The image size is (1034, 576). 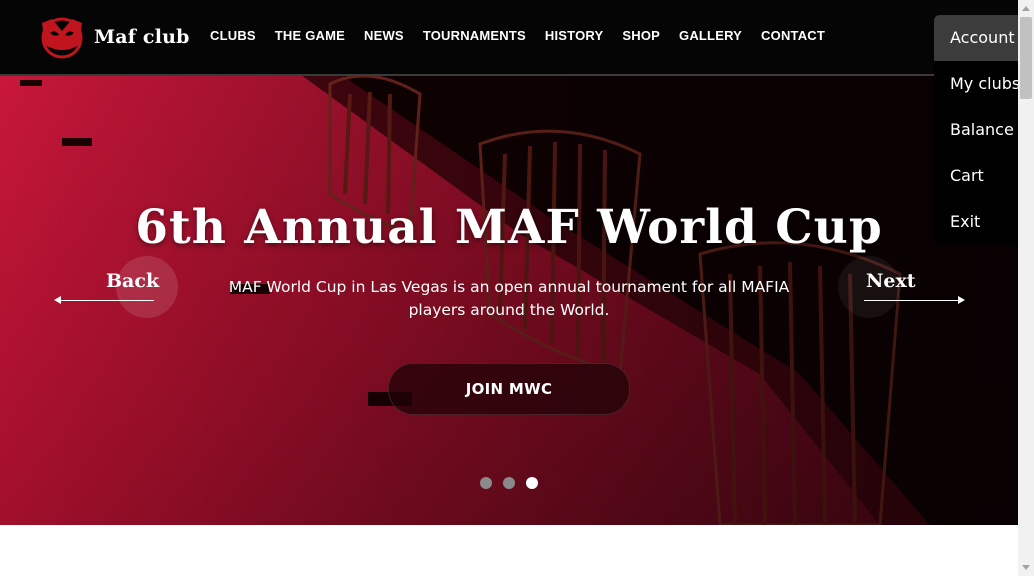 I want to click on nav-news: NEWS, so click(x=384, y=35).